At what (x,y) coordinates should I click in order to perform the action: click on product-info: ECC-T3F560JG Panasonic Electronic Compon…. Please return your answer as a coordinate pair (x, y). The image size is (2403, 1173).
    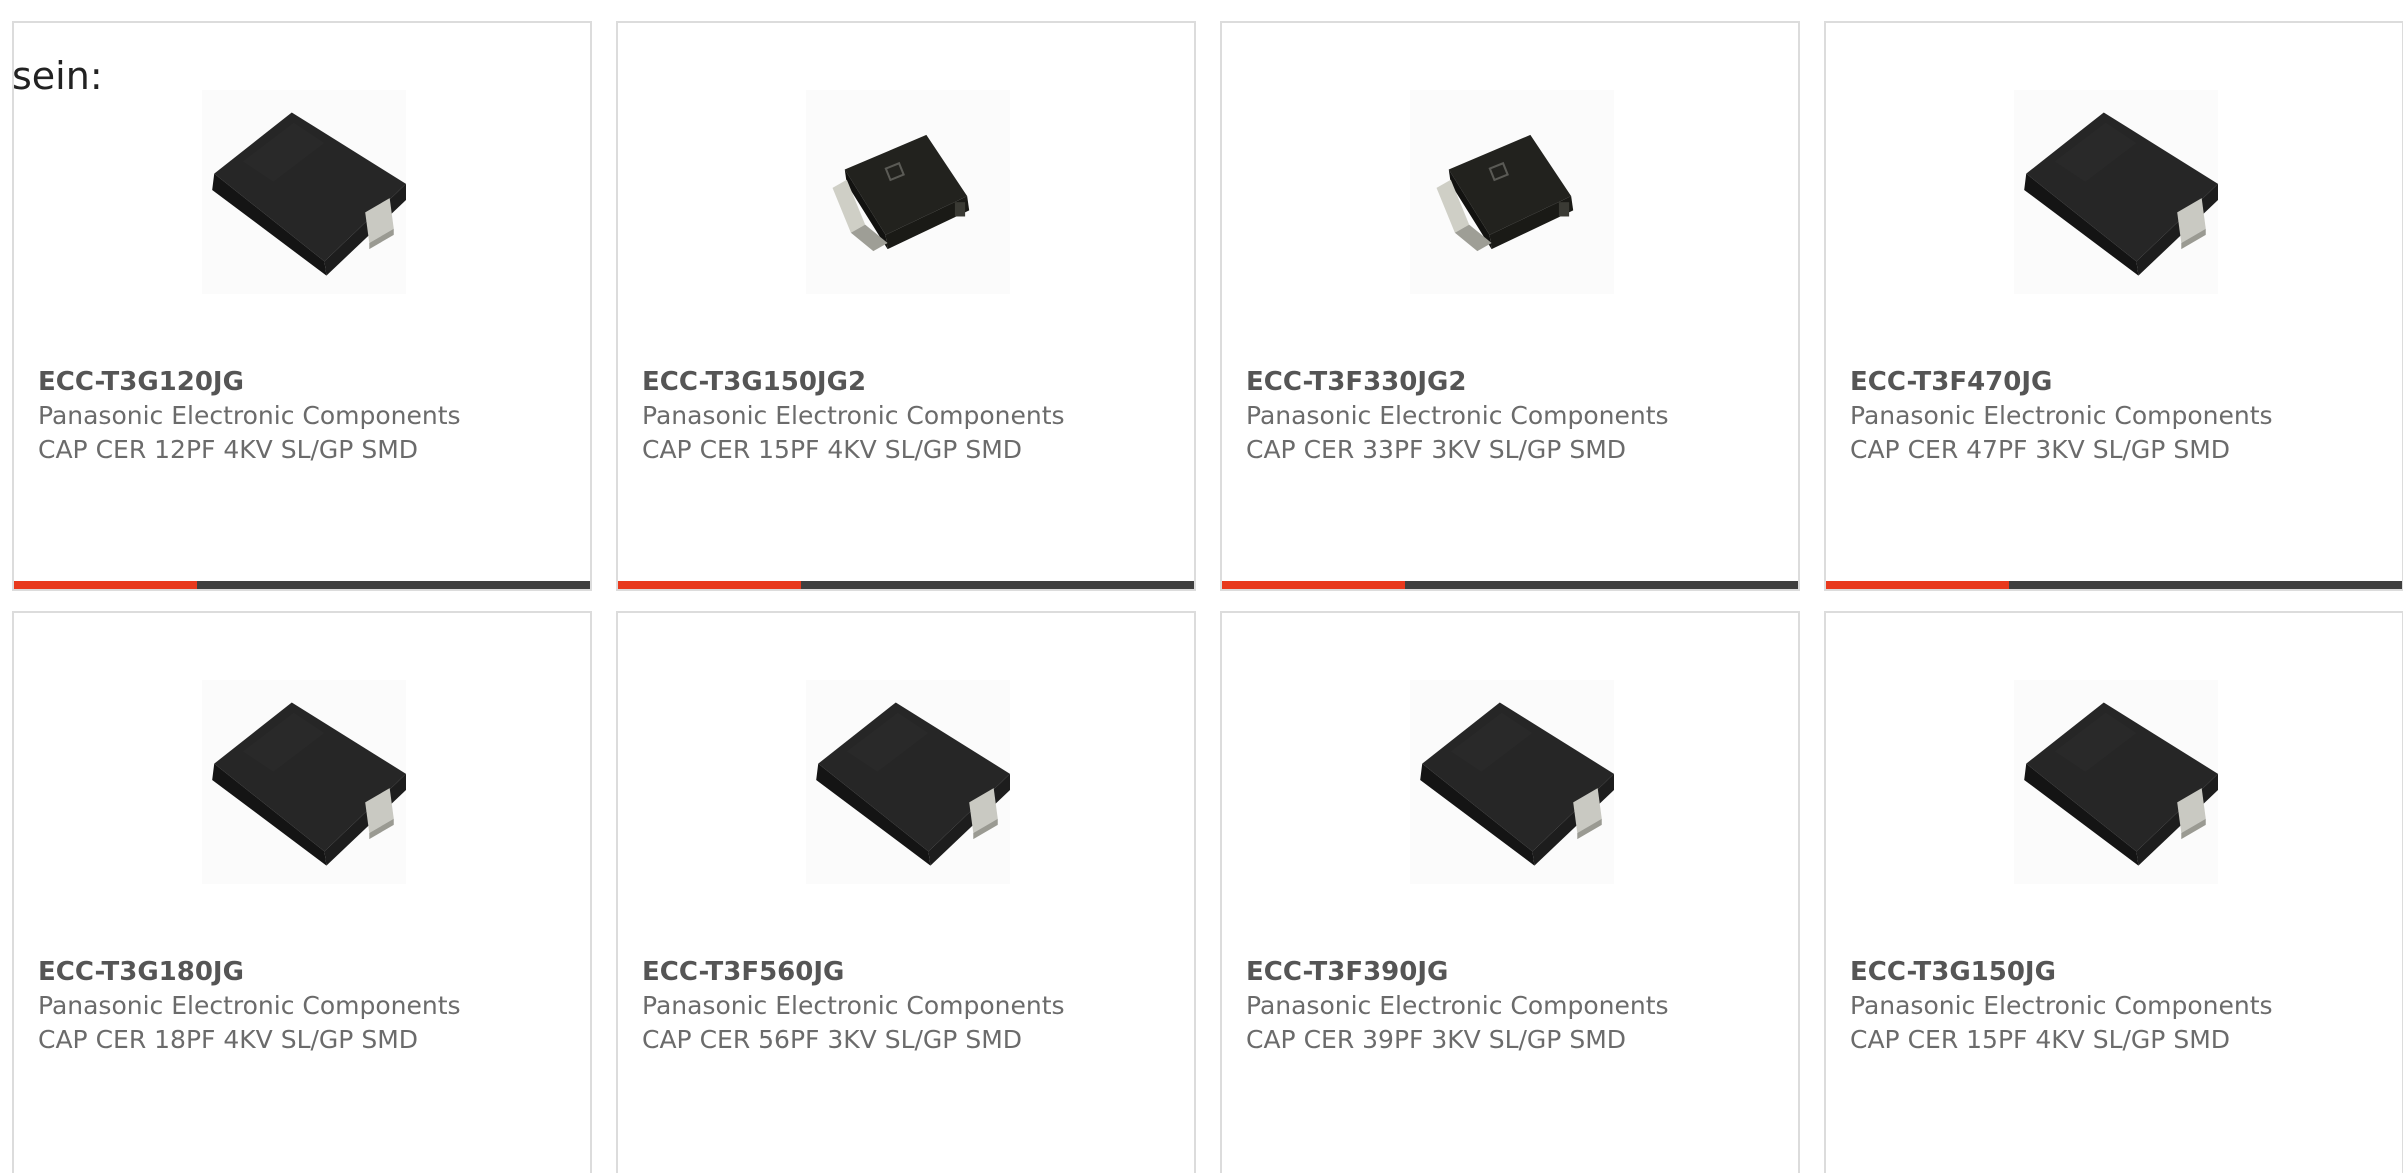
    Looking at the image, I should click on (913, 1006).